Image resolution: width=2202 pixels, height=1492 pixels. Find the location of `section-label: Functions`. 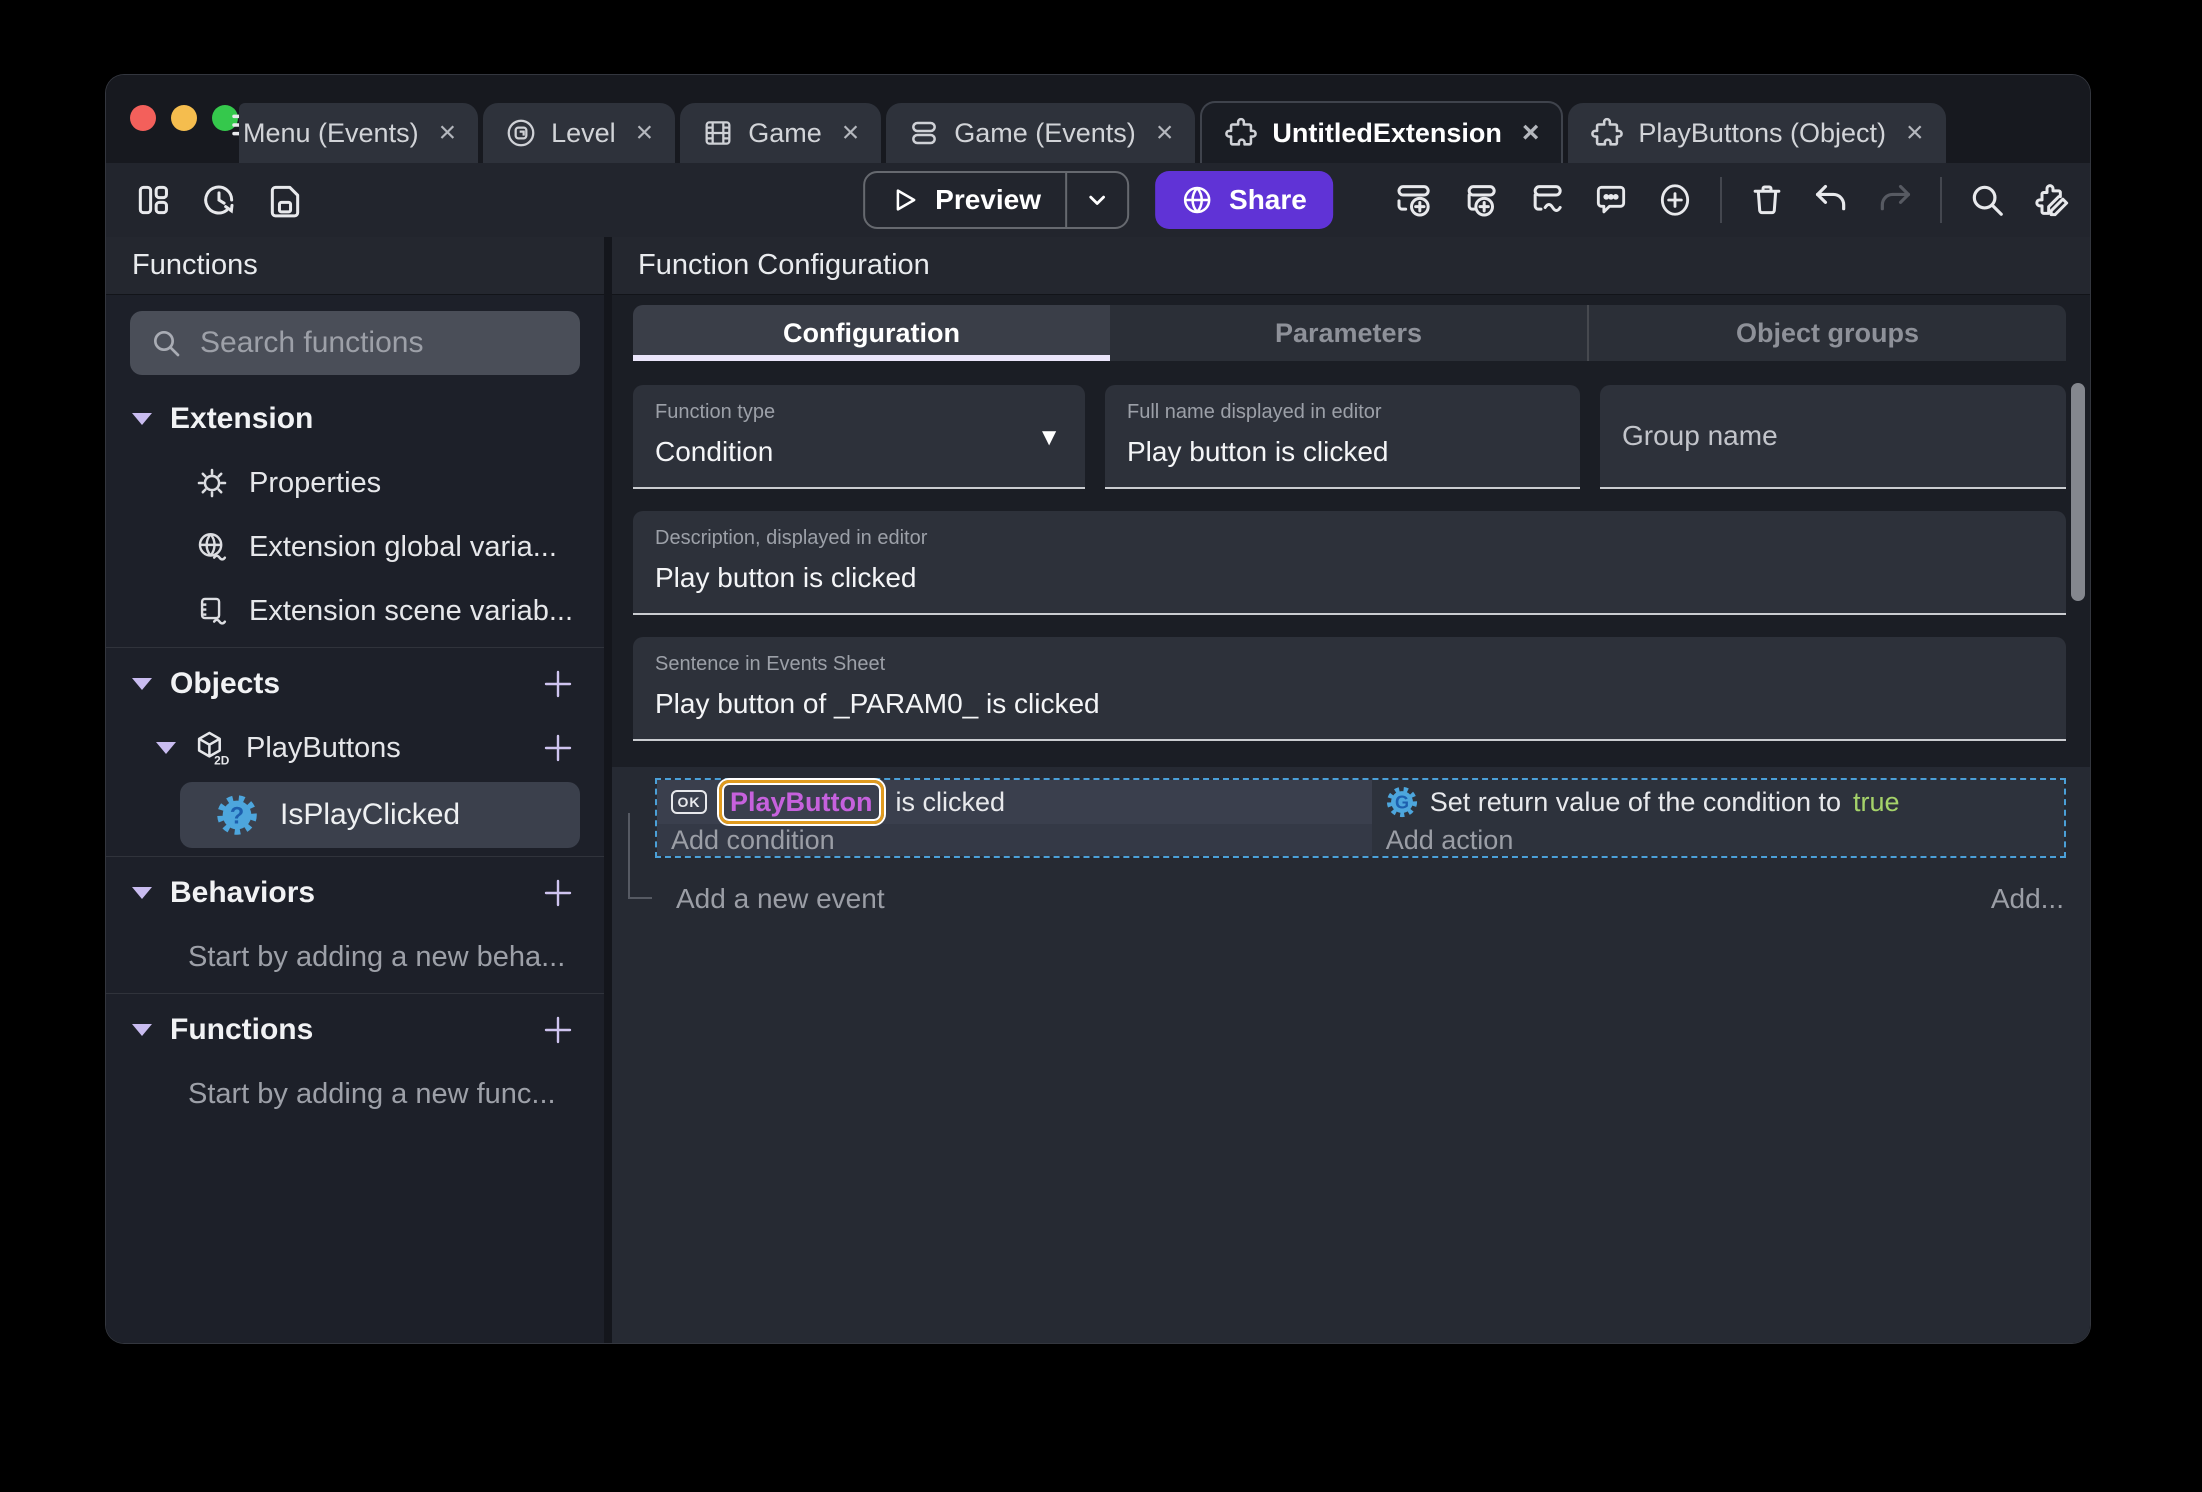

section-label: Functions is located at coordinates (242, 1029).